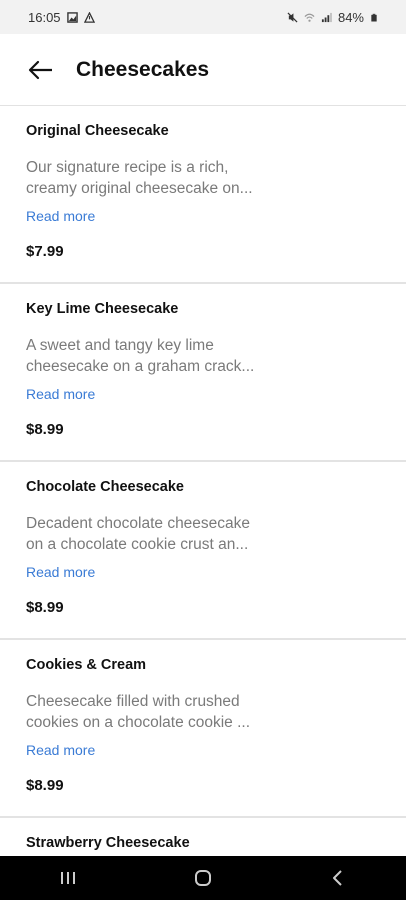  I want to click on product-name: Key Lime Cheesecake, so click(102, 309).